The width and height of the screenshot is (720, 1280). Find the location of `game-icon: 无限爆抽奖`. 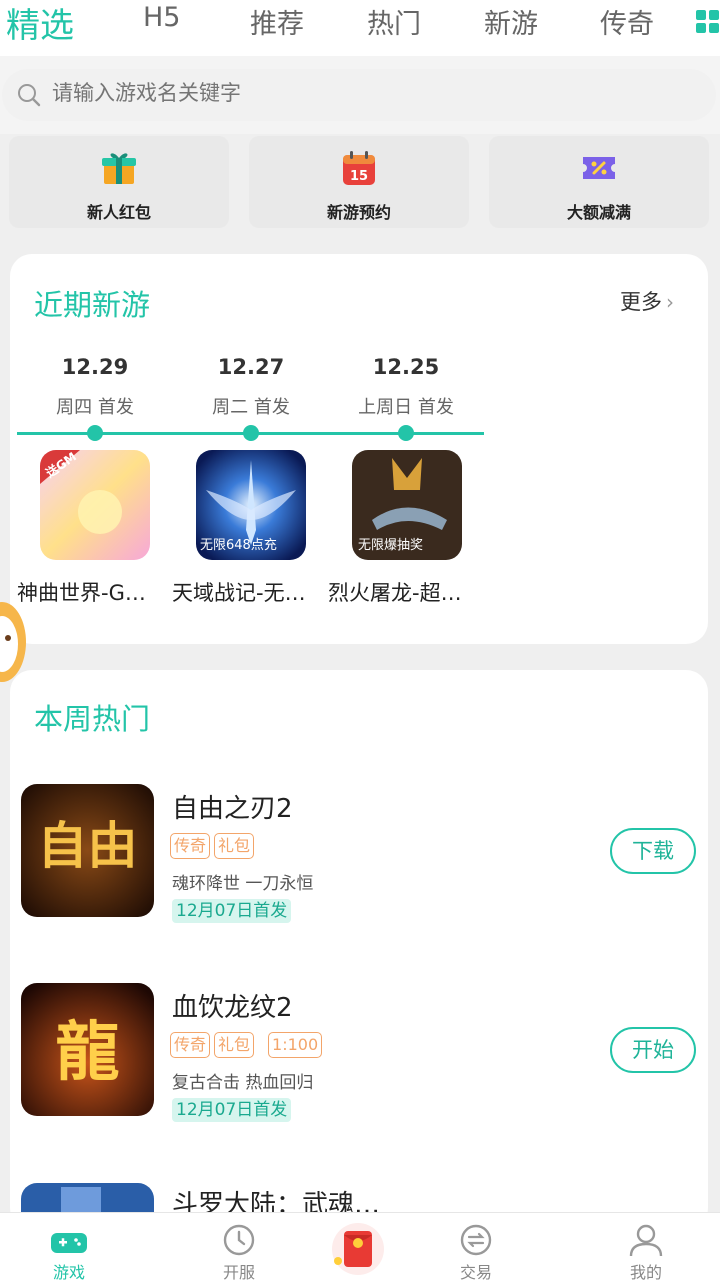

game-icon: 无限爆抽奖 is located at coordinates (407, 505).